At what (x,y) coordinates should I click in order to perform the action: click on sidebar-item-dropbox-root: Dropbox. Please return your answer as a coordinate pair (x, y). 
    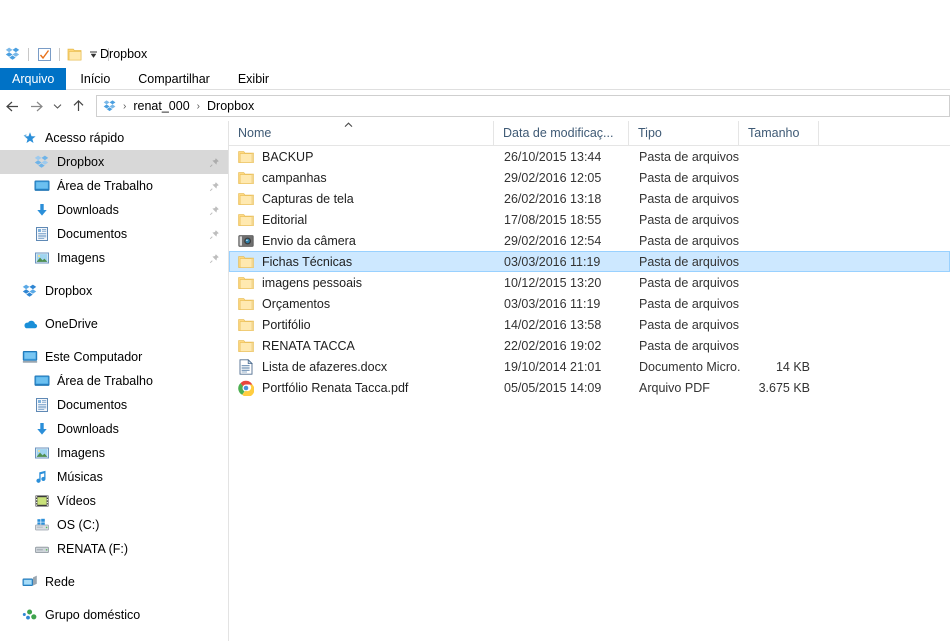
    Looking at the image, I should click on (114, 291).